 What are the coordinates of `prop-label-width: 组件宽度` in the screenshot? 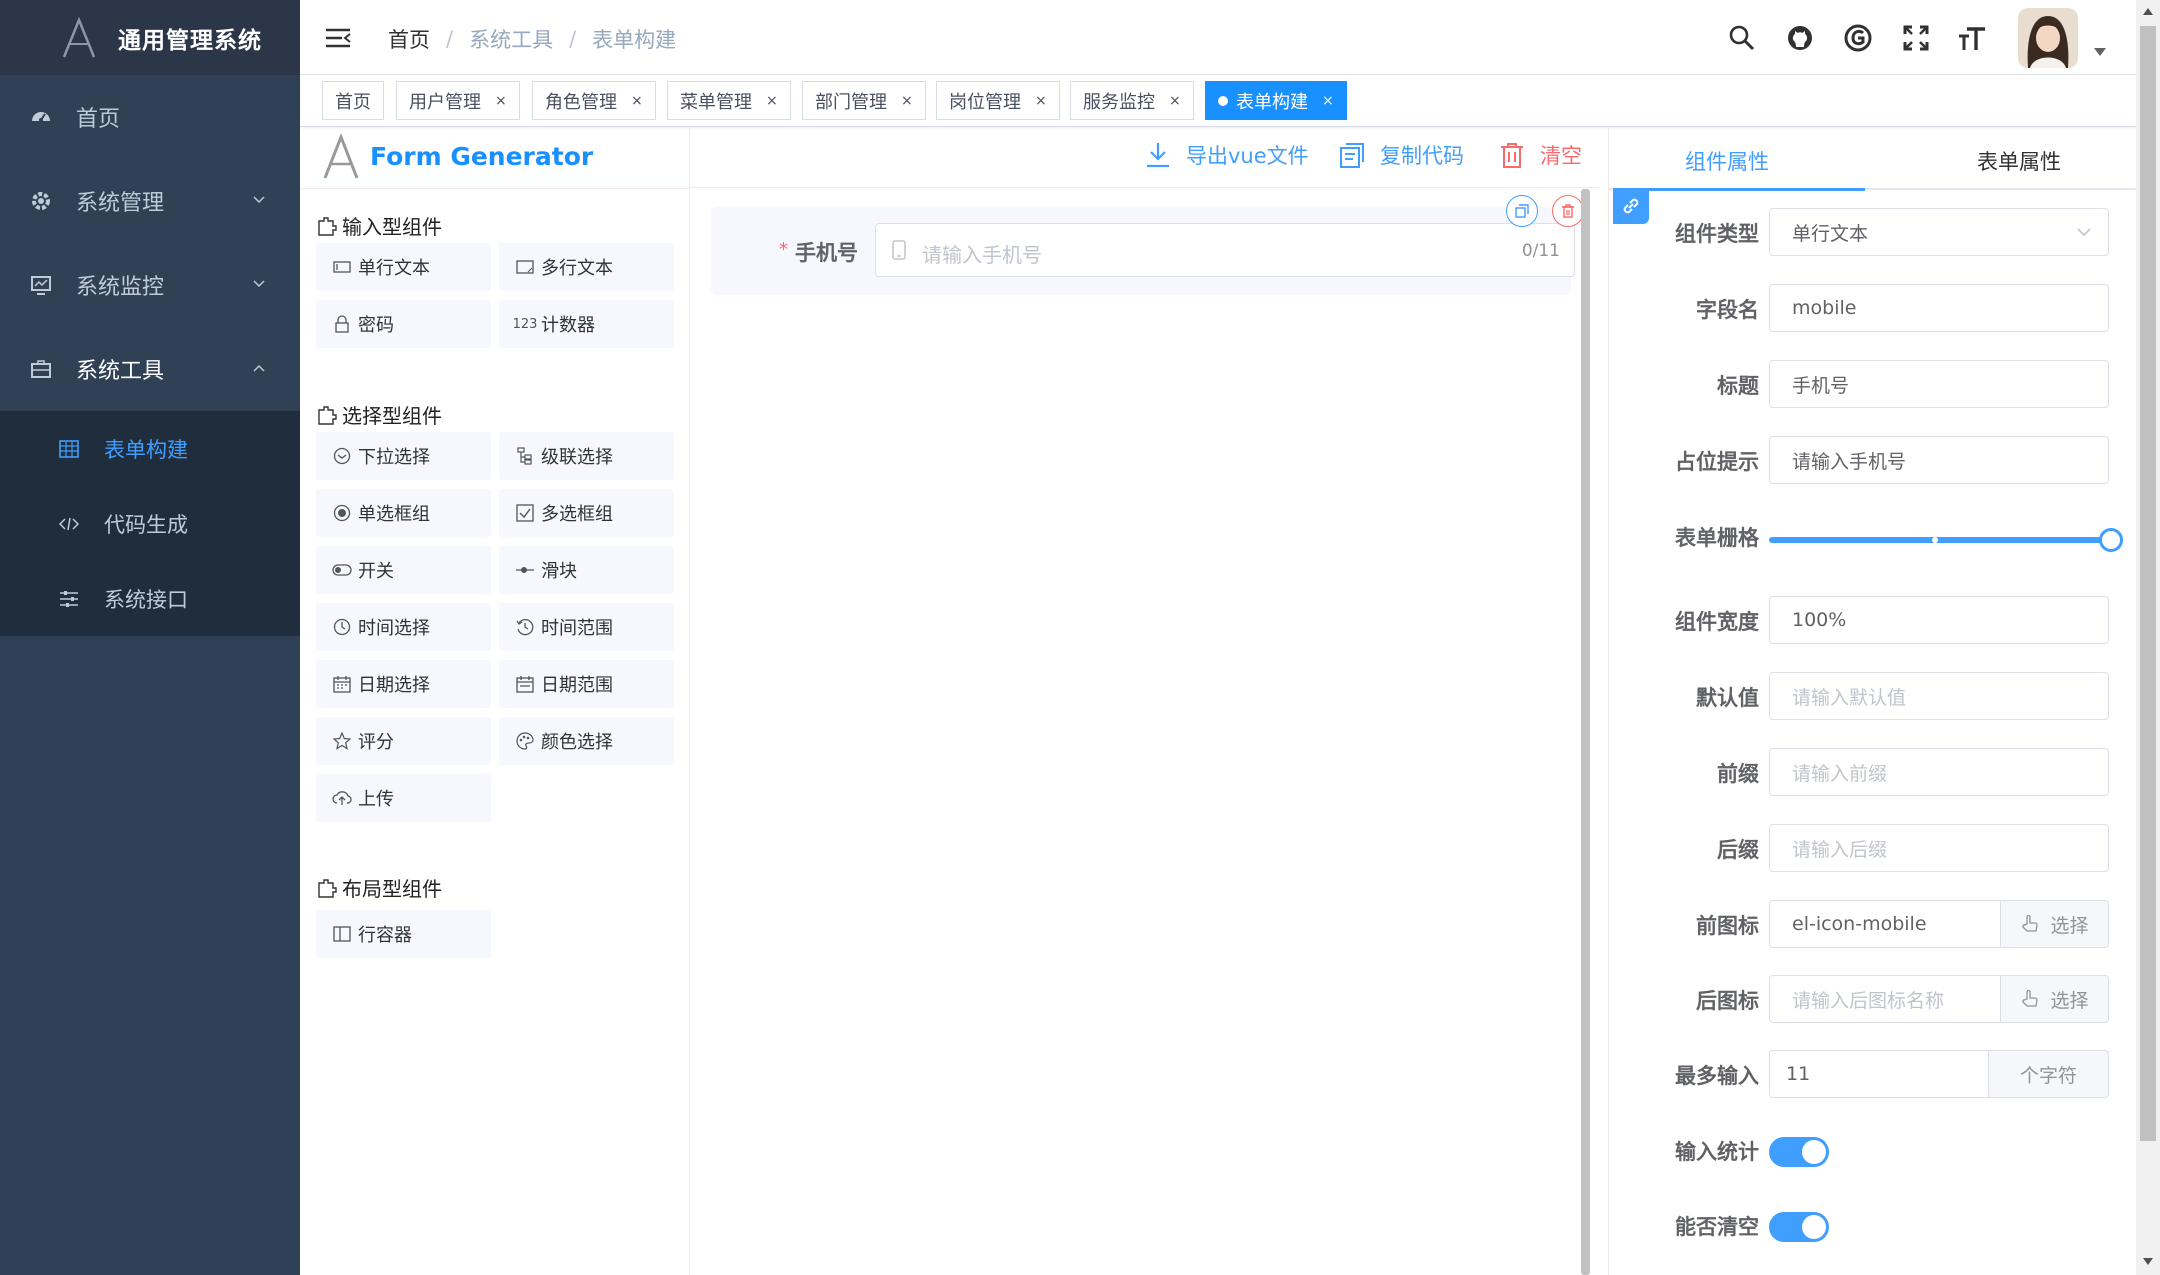 It's located at (1717, 622).